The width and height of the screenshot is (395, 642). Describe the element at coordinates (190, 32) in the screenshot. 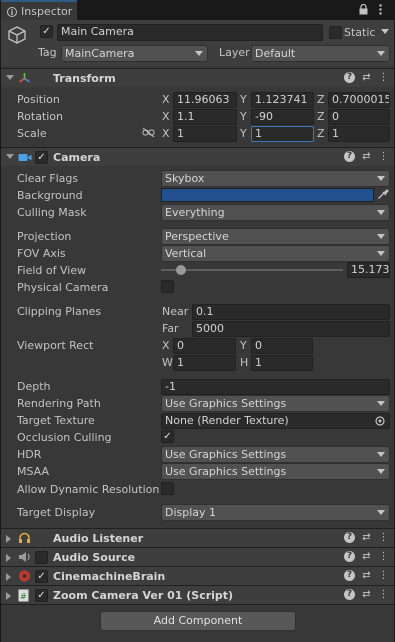

I see `object-name-field: Main Camera` at that location.